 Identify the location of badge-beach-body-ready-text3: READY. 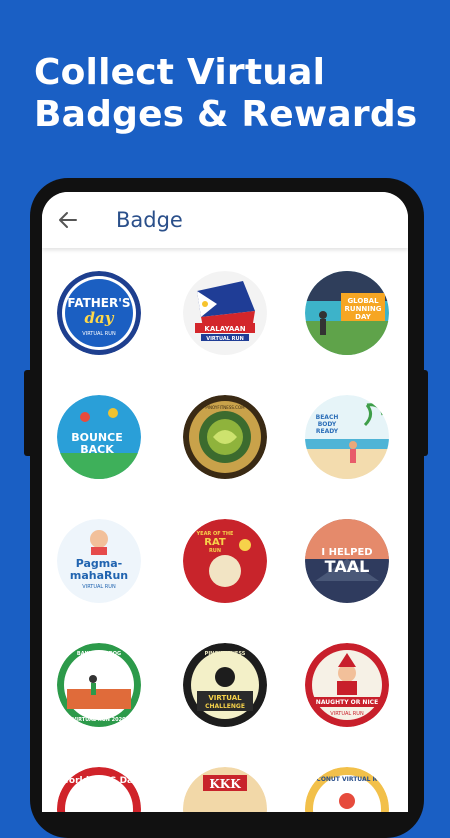
(327, 431).